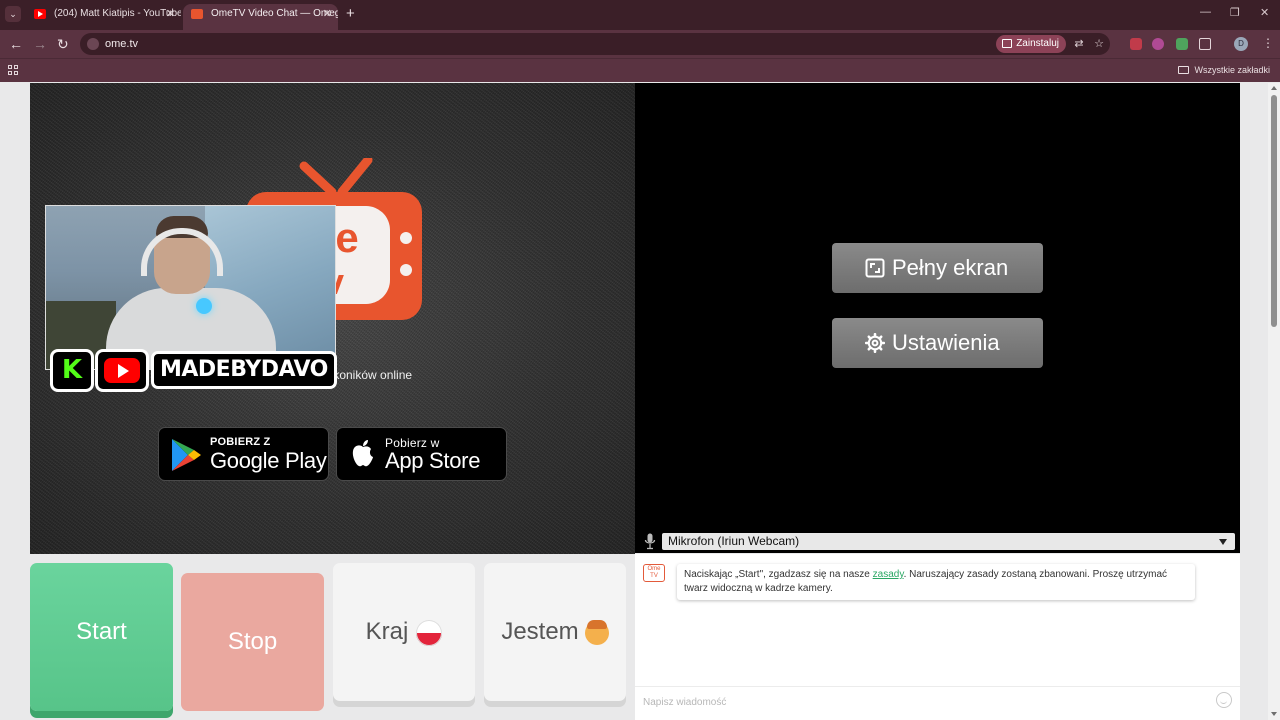 The width and height of the screenshot is (1280, 720). I want to click on microphone-bar: Mikrofon (Iriun Webcam), so click(937, 542).